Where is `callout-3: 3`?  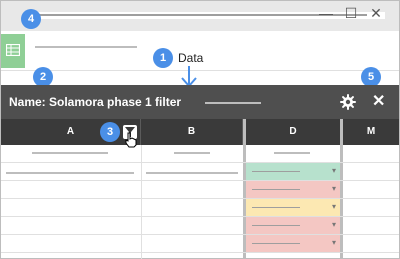 callout-3: 3 is located at coordinates (110, 132).